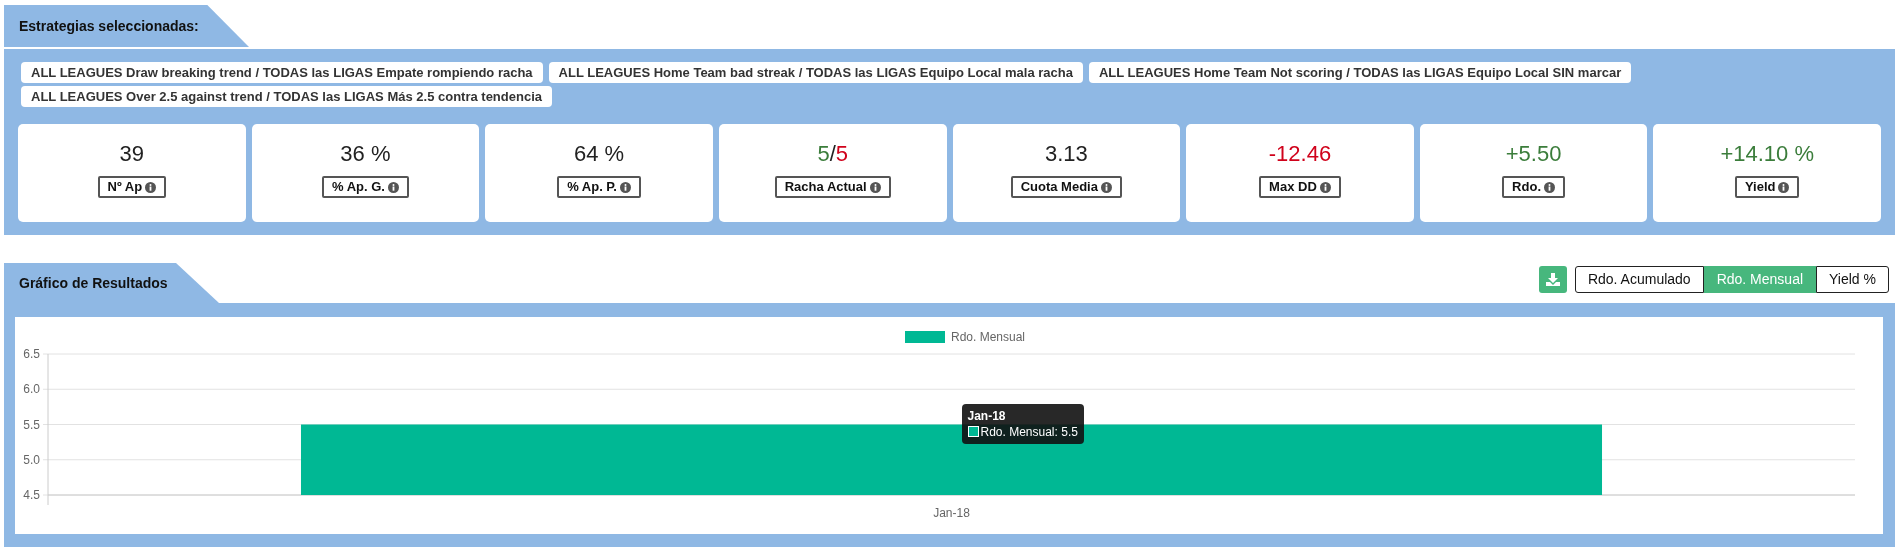 The image size is (1901, 547). I want to click on strategy-tag: ALL LEAGUES Draw breaking trend / TODAS las LIGAS Empate rompiendo racha, so click(282, 72).